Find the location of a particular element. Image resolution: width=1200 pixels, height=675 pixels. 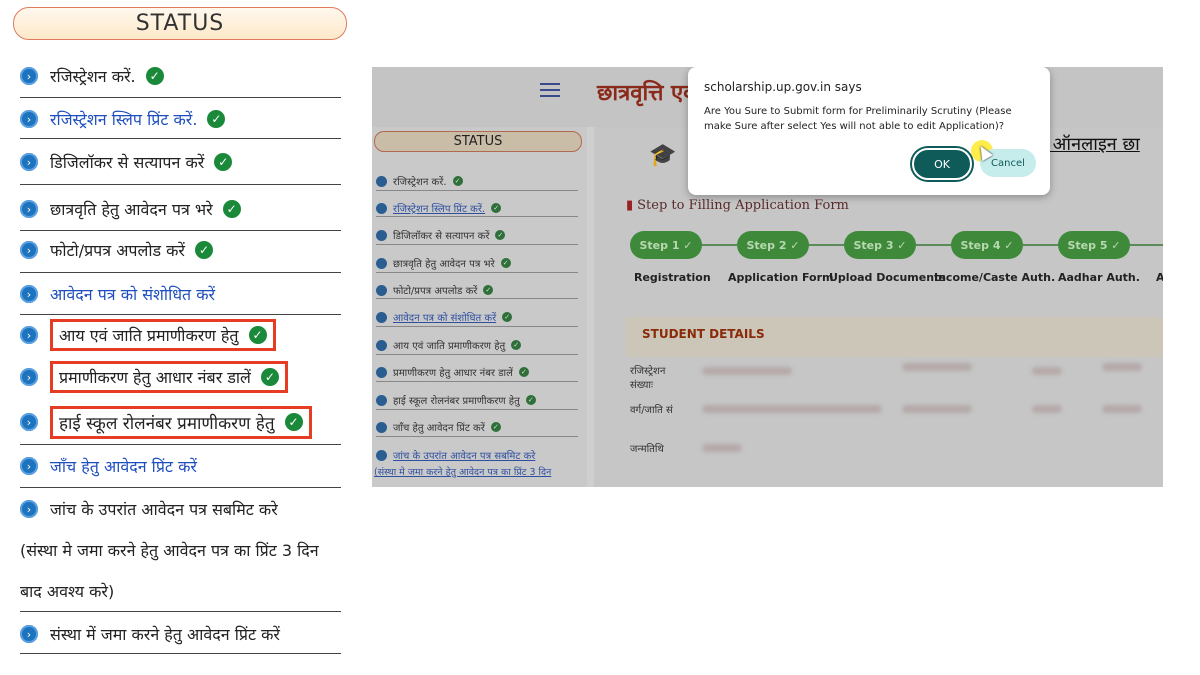

status-item-print-for-check: › जाँच हेतु आवेदन प्रिंट करें is located at coordinates (180, 466).